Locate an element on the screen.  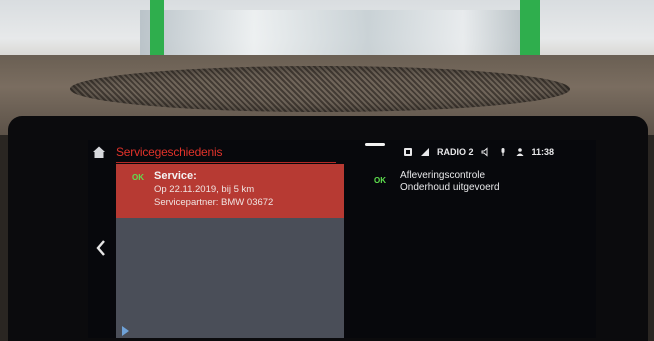
radio-station: RADIO 2 is located at coordinates (455, 152).